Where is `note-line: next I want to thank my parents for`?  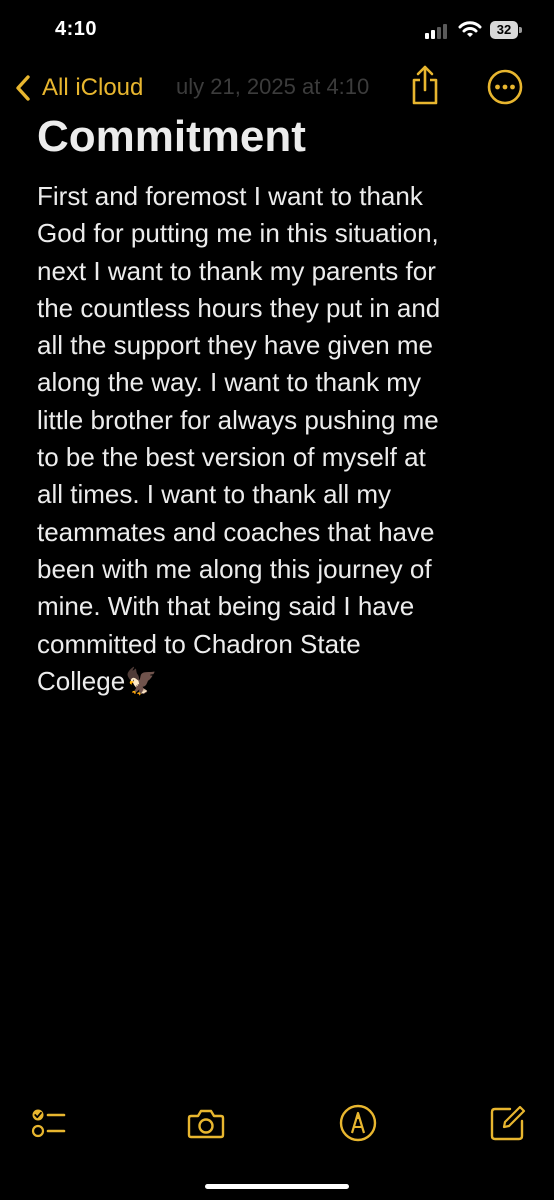
note-line: next I want to thank my parents for is located at coordinates (236, 270).